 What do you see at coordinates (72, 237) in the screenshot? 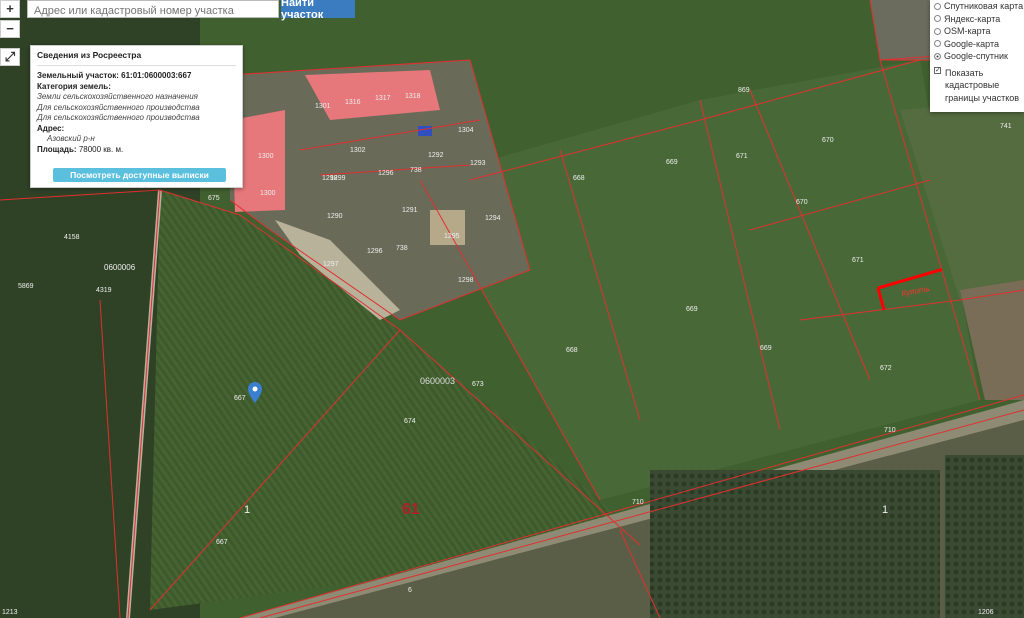
I see `plot-label: 4158` at bounding box center [72, 237].